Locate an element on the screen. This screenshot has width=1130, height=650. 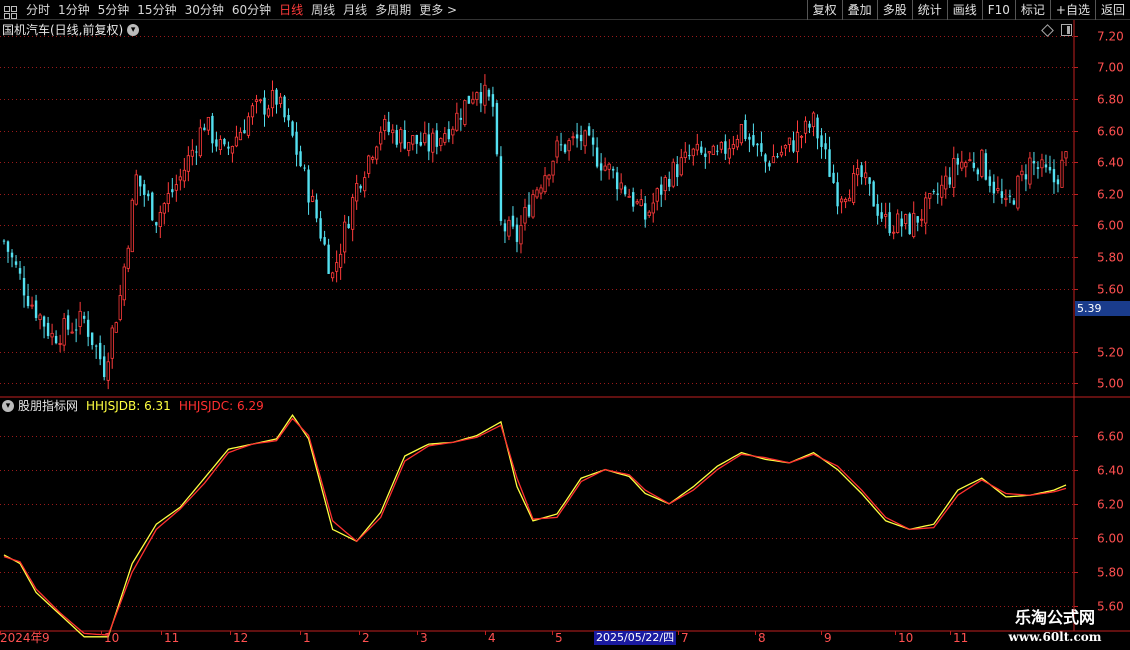
tool-button-4: 画线 is located at coordinates (964, 10).